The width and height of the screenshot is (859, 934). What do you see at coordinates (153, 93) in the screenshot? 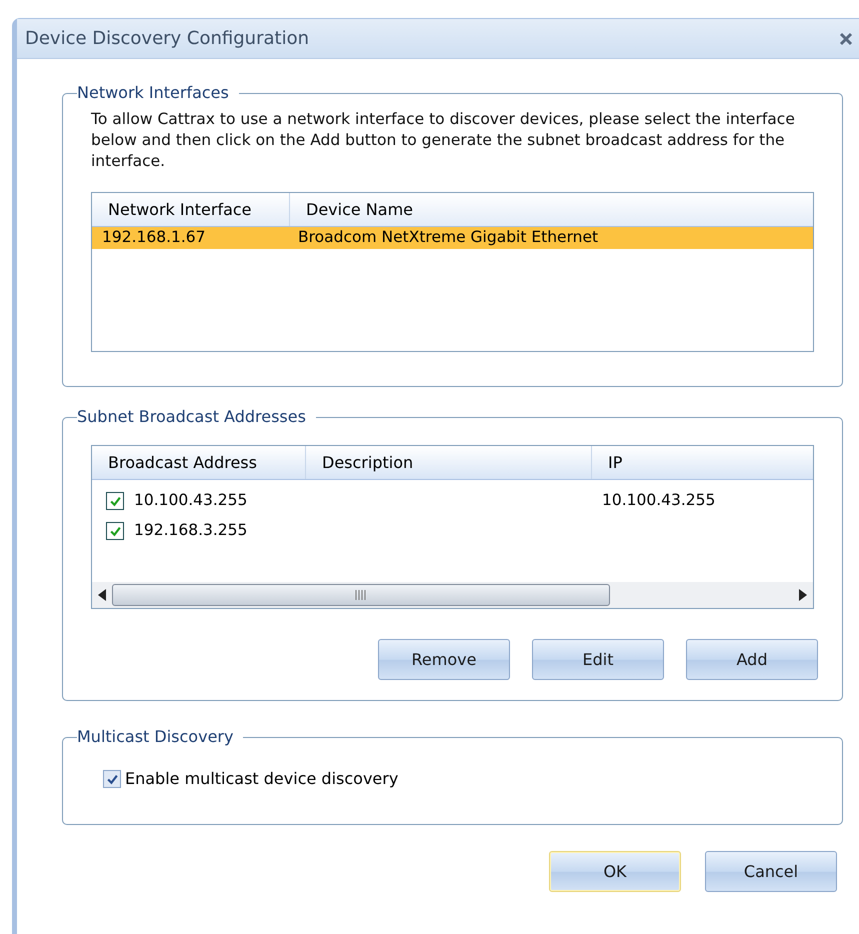
I see `group-title: Network Interfaces` at bounding box center [153, 93].